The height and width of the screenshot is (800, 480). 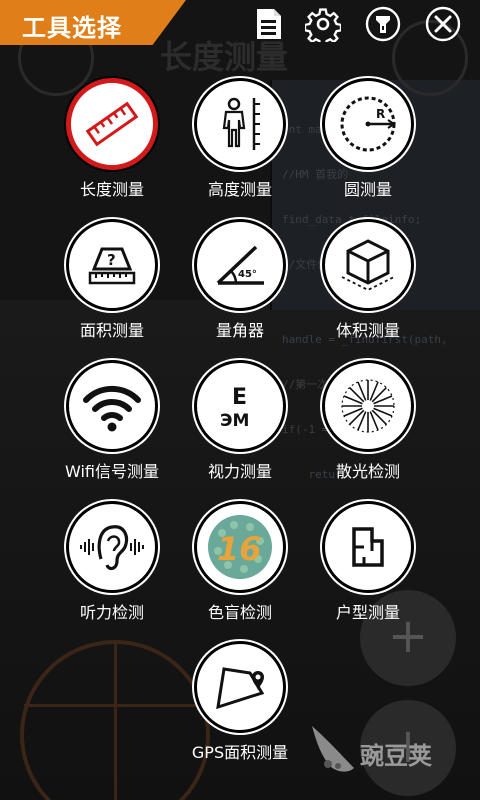 I want to click on page-title: 工具选择, so click(x=72, y=28).